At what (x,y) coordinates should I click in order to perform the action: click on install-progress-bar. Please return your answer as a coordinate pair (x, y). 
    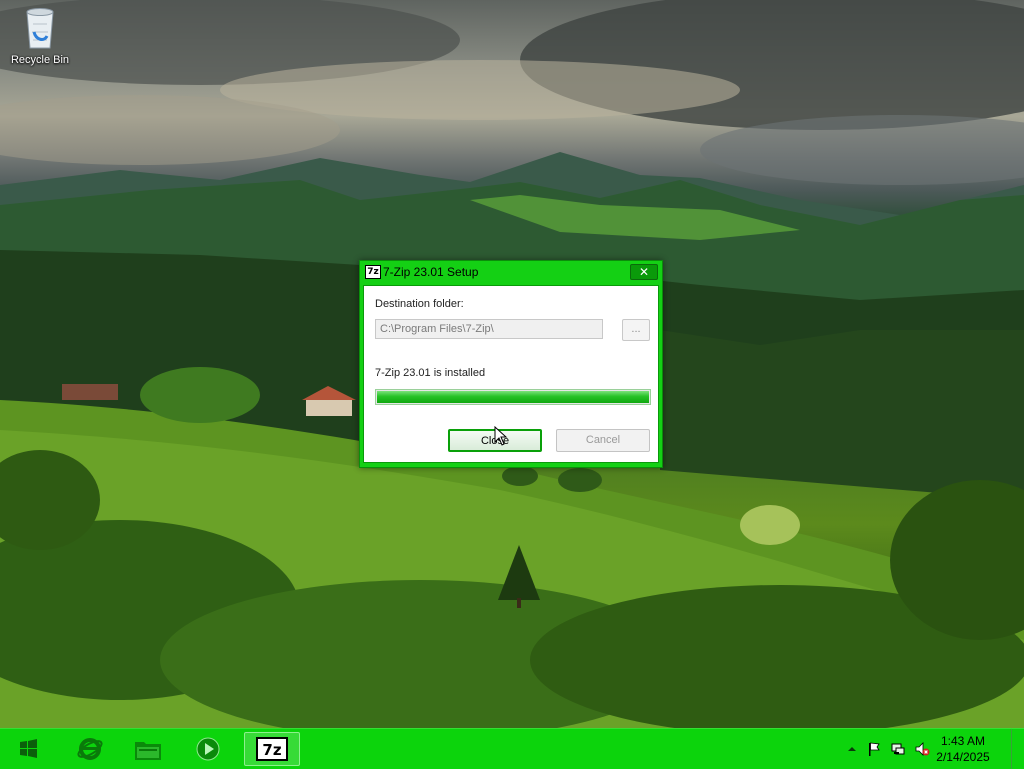
    Looking at the image, I should click on (513, 397).